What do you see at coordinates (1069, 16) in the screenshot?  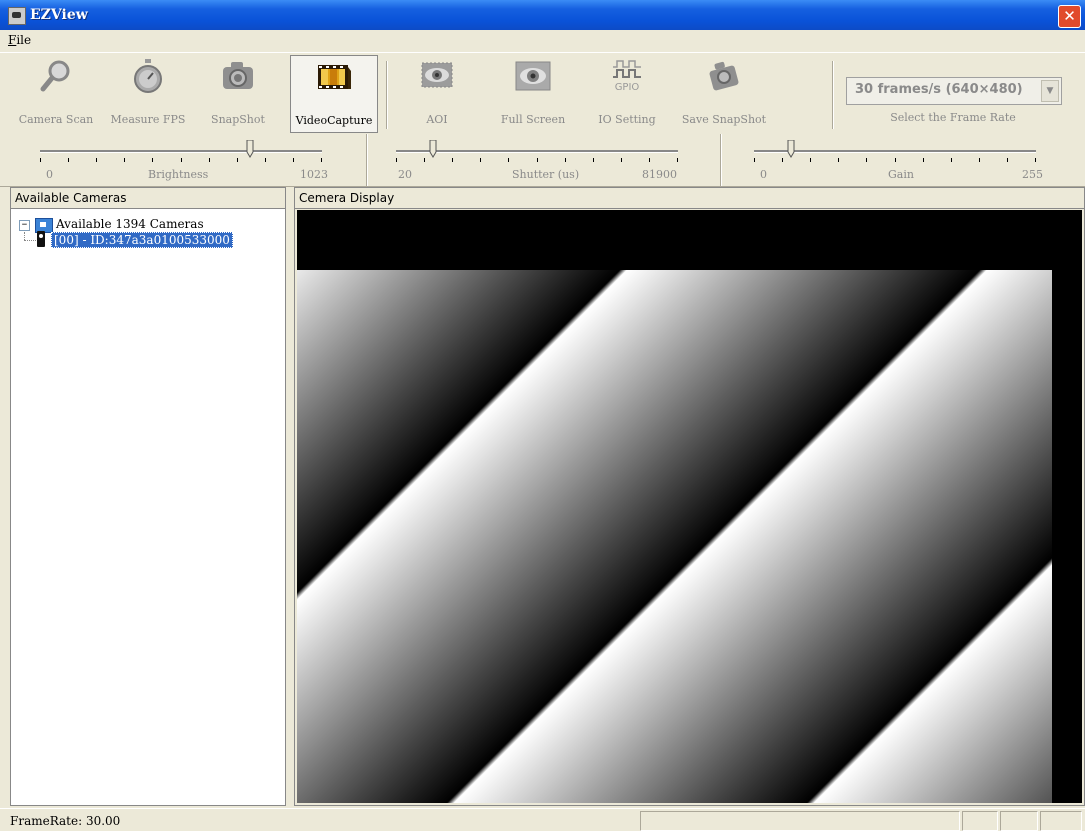 I see `close-button: ✕` at bounding box center [1069, 16].